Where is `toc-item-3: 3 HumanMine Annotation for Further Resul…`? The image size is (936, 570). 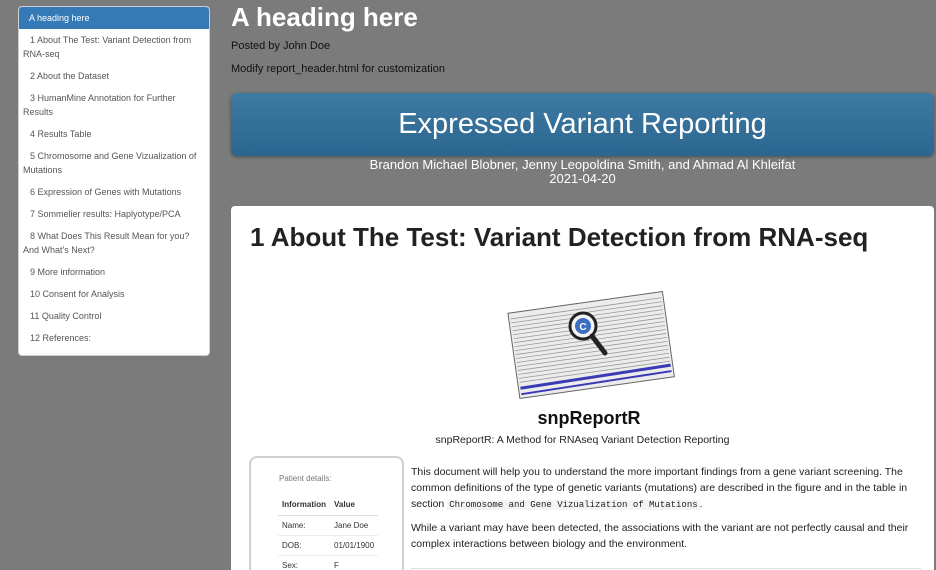
toc-item-3: 3 HumanMine Annotation for Further Resul… is located at coordinates (114, 105).